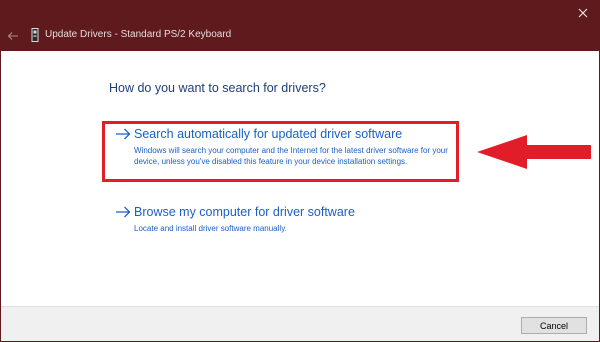  I want to click on pointer-arrow-icon, so click(534, 152).